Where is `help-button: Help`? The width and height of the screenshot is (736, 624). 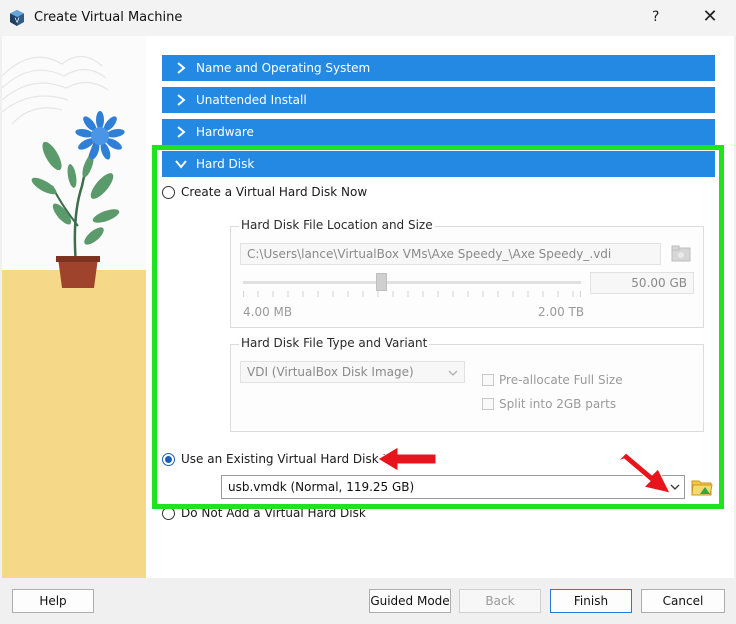 help-button: Help is located at coordinates (53, 601).